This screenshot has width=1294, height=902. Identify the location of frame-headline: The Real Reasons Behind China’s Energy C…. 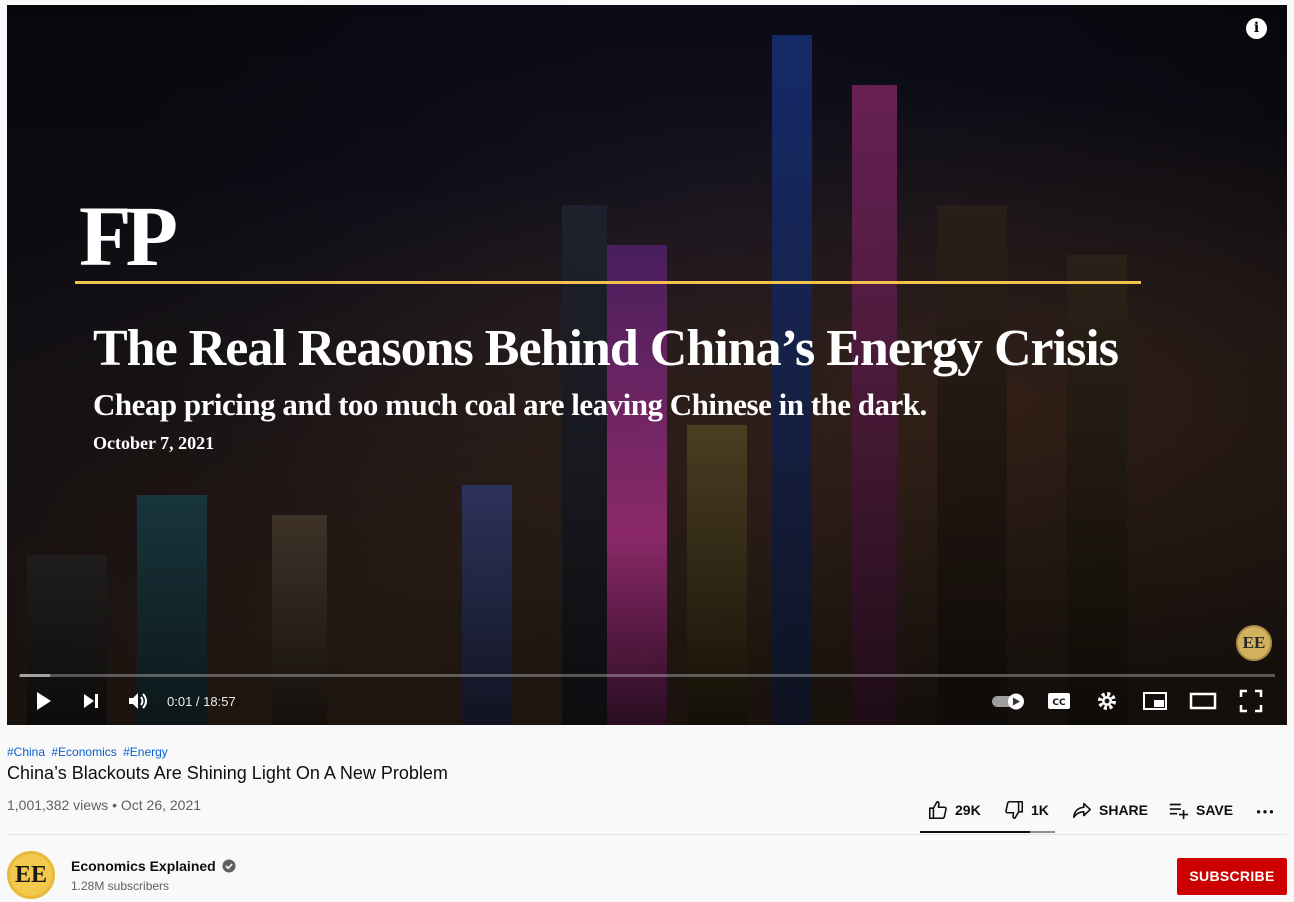
(606, 348).